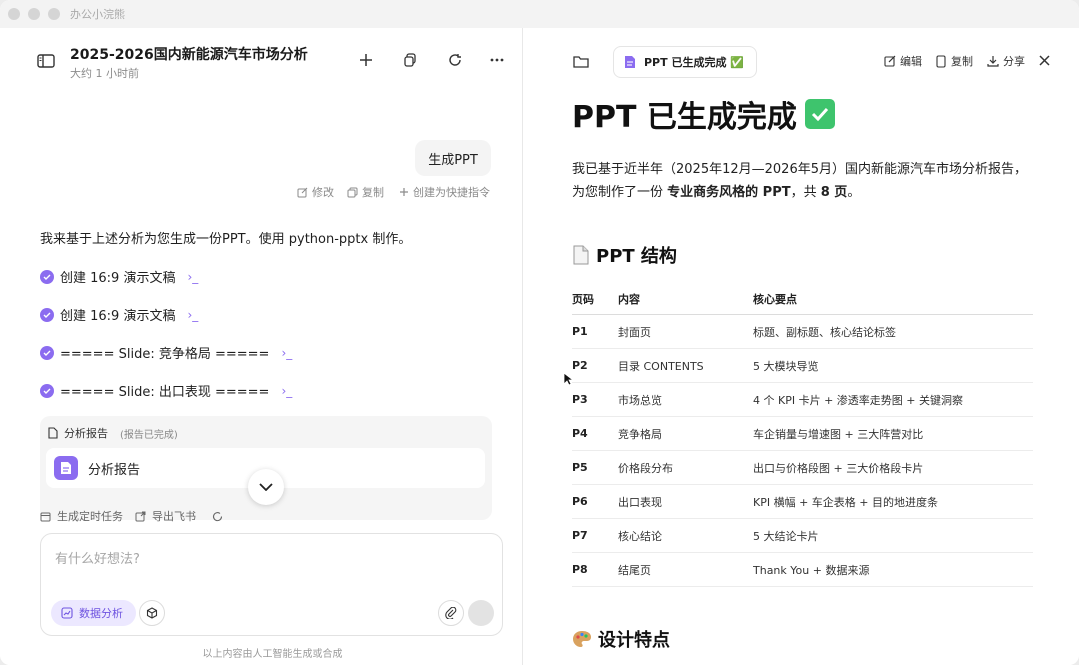 This screenshot has height=665, width=1079. Describe the element at coordinates (729, 192) in the screenshot. I see `summary-bold: 专业商务风格的 PPT` at that location.